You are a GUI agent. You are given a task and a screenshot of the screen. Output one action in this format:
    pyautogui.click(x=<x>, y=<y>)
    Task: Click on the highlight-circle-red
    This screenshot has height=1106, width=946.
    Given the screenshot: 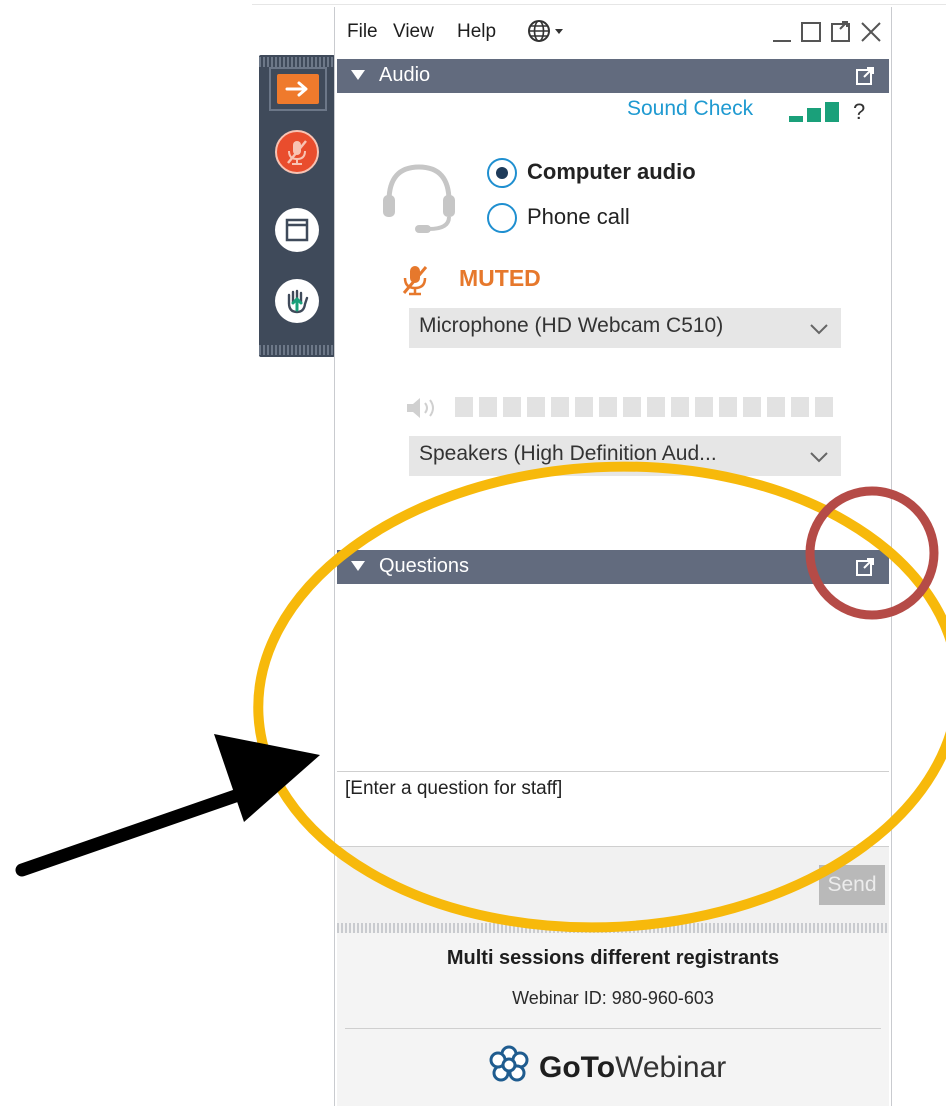 What is the action you would take?
    pyautogui.click(x=872, y=553)
    